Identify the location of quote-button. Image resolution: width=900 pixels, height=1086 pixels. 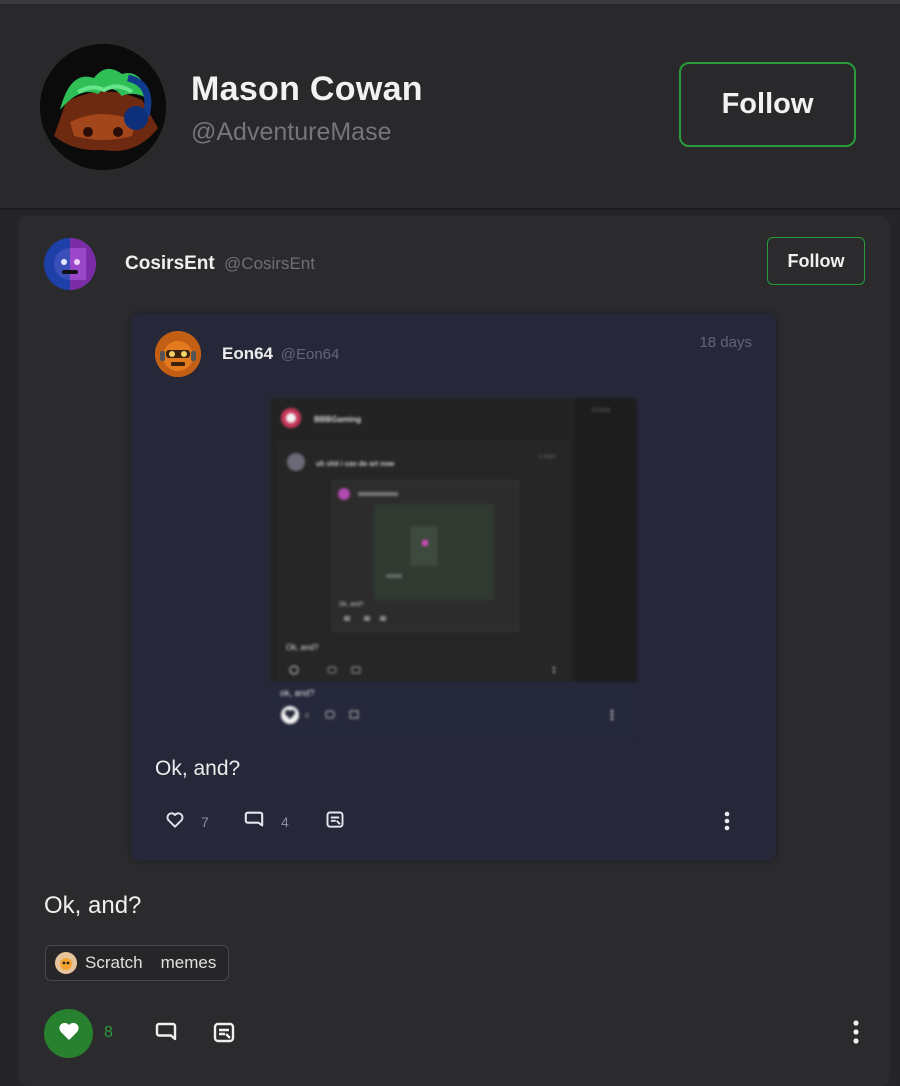
(224, 1035).